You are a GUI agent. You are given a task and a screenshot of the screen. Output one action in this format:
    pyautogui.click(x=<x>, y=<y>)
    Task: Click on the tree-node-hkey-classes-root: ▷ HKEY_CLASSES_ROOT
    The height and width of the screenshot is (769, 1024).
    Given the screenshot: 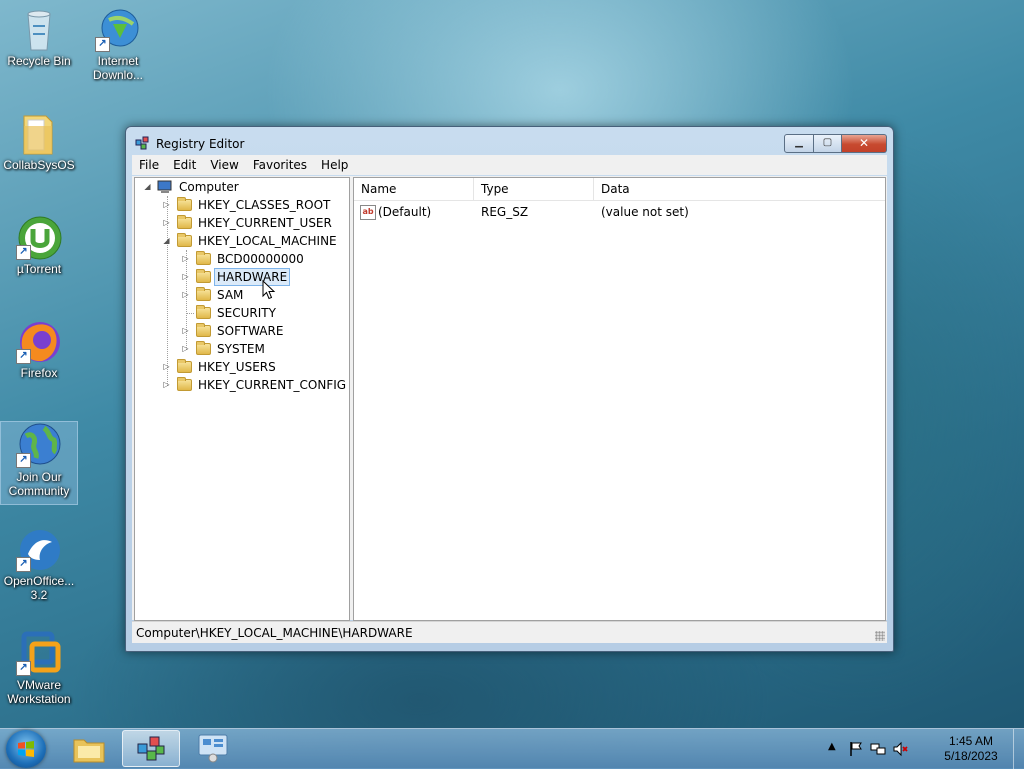 What is the action you would take?
    pyautogui.click(x=242, y=205)
    